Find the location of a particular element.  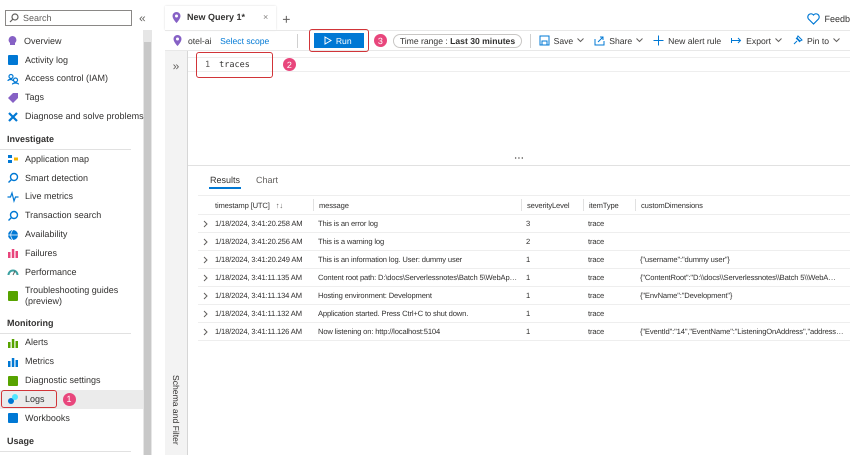

toolbar-button: Pin to is located at coordinates (816, 40).